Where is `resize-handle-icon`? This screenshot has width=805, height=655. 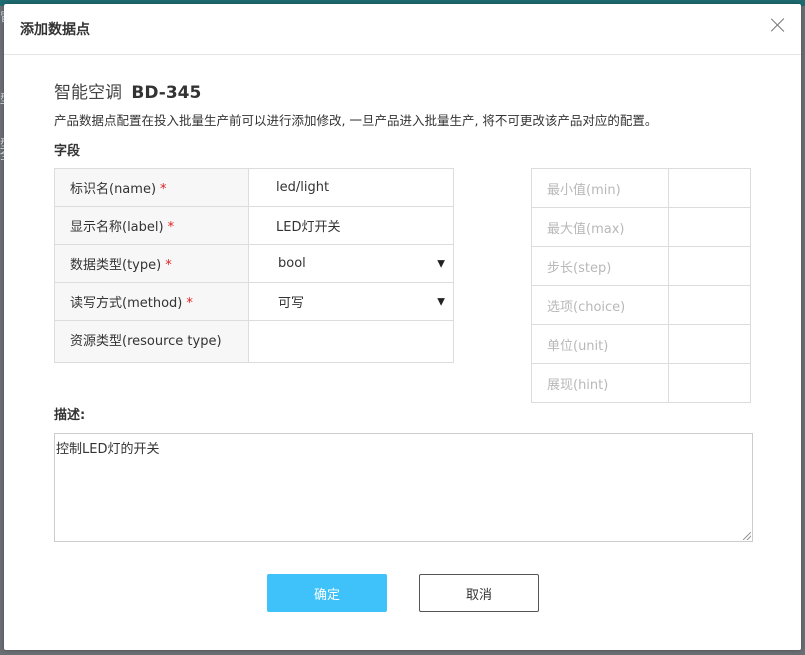 resize-handle-icon is located at coordinates (747, 536).